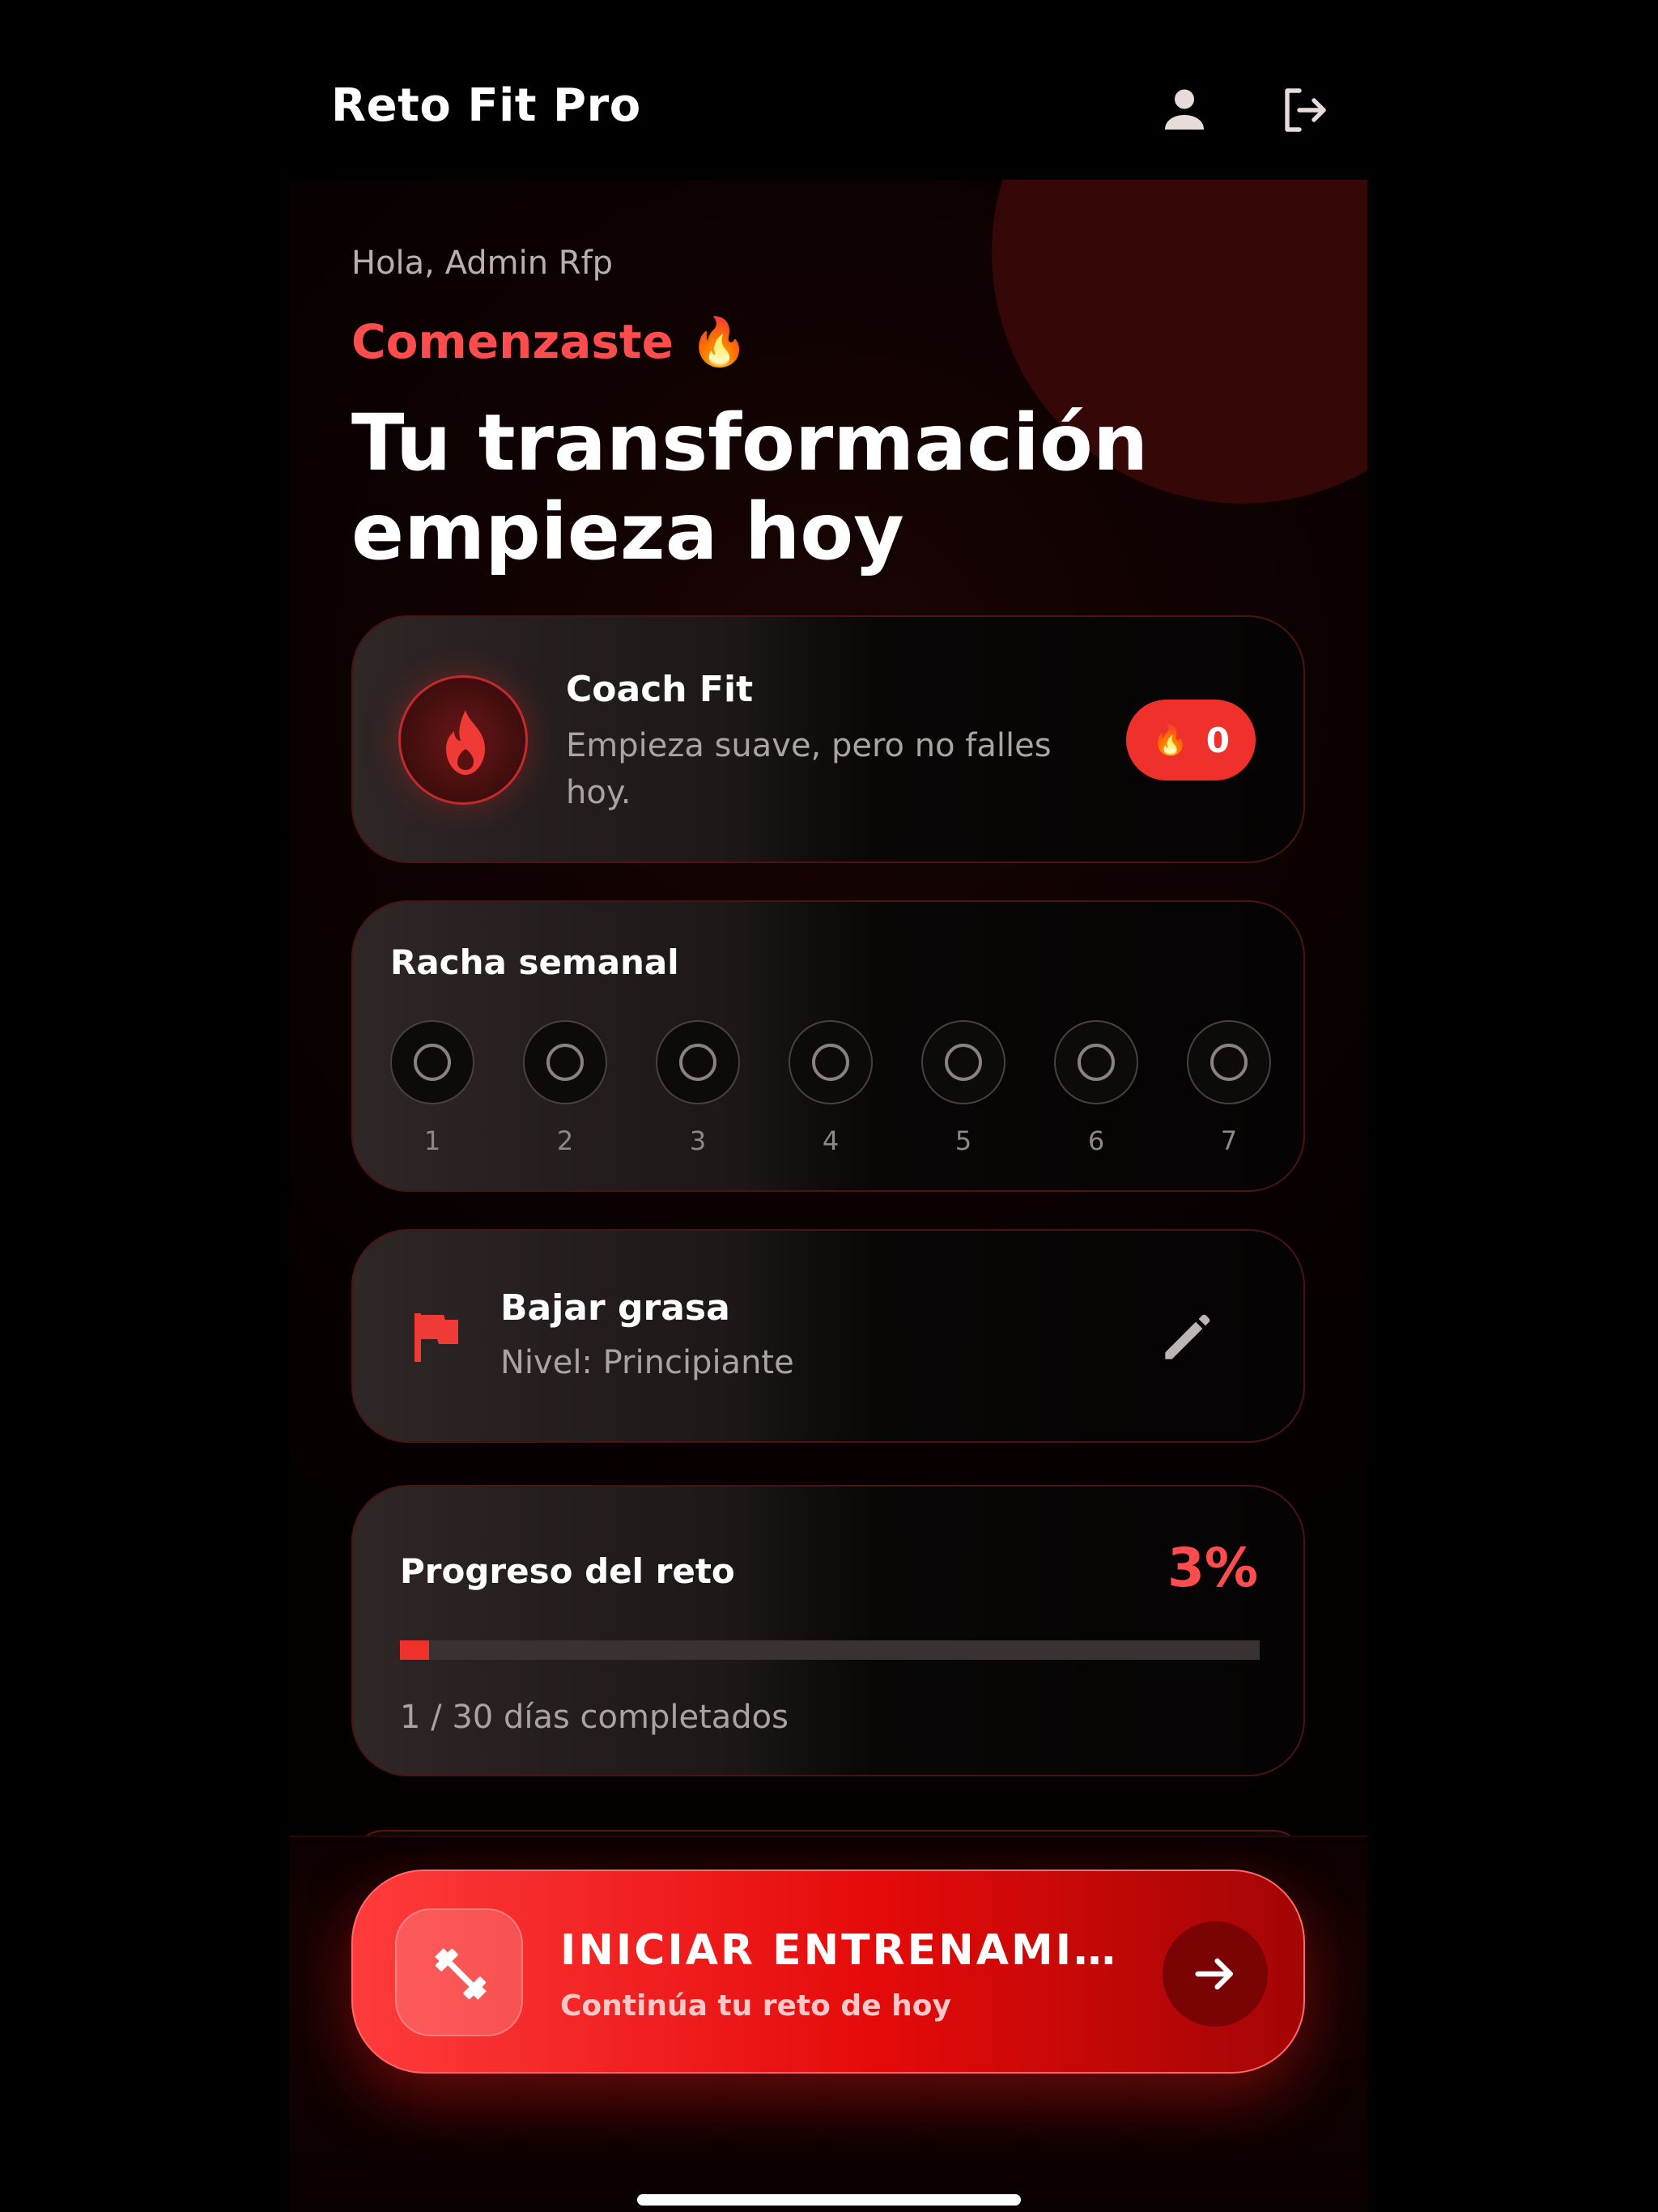 This screenshot has width=1658, height=2212. Describe the element at coordinates (828, 90) in the screenshot. I see `app-header: Reto Fit Pro` at that location.